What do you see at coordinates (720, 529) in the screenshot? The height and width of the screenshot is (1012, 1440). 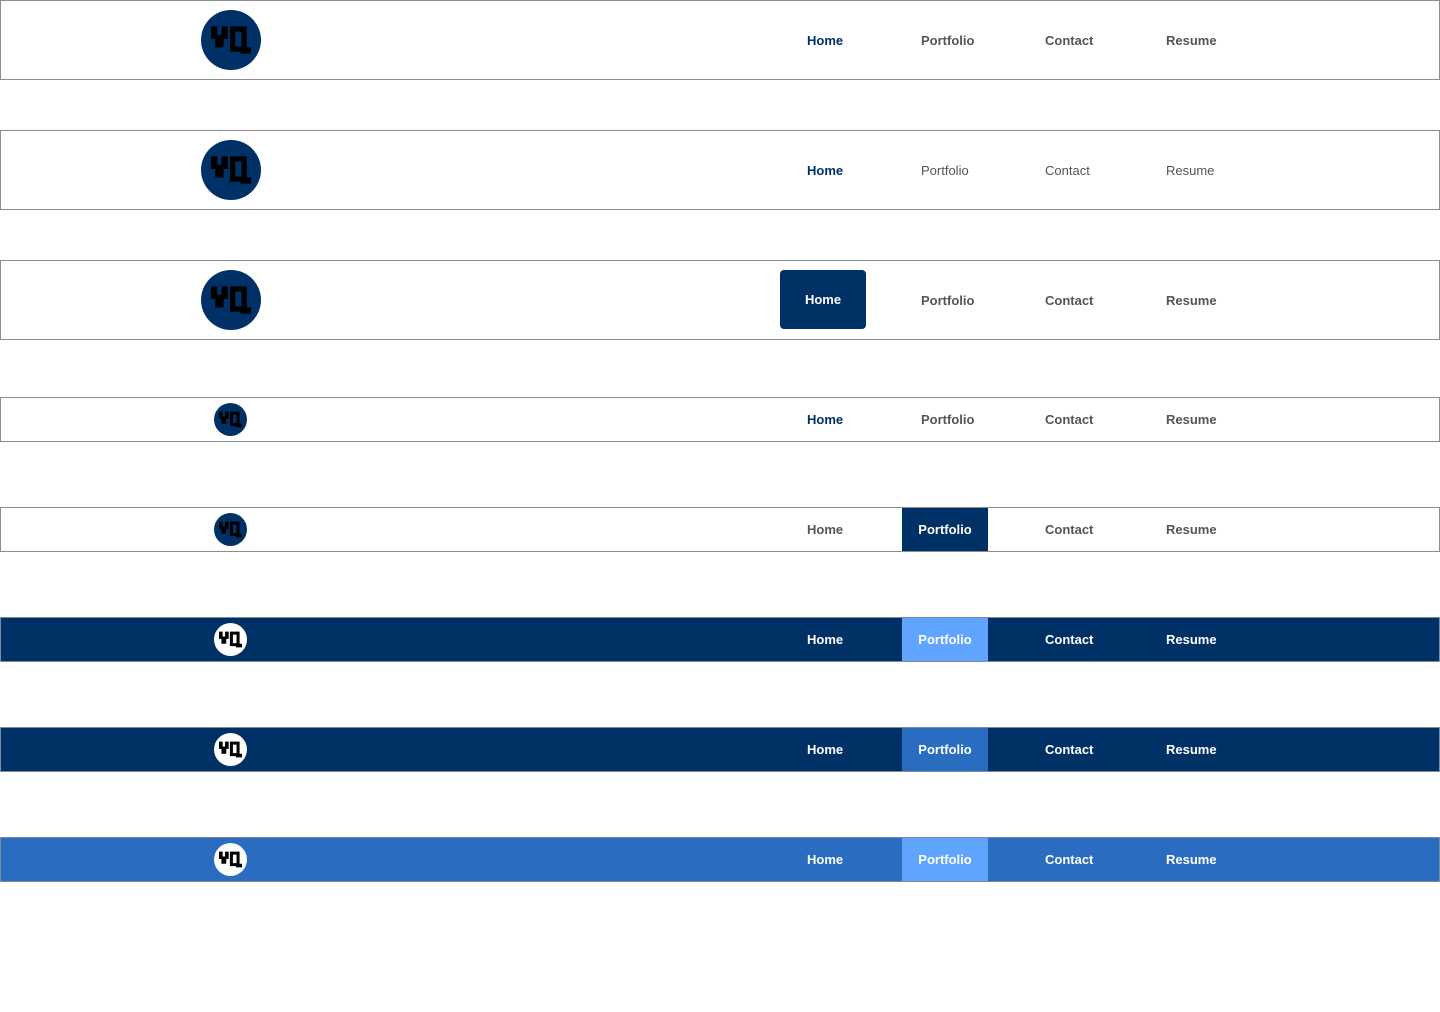 I see `navbar-compact-portfolio-tab: Home Portfolio Contact Resume` at bounding box center [720, 529].